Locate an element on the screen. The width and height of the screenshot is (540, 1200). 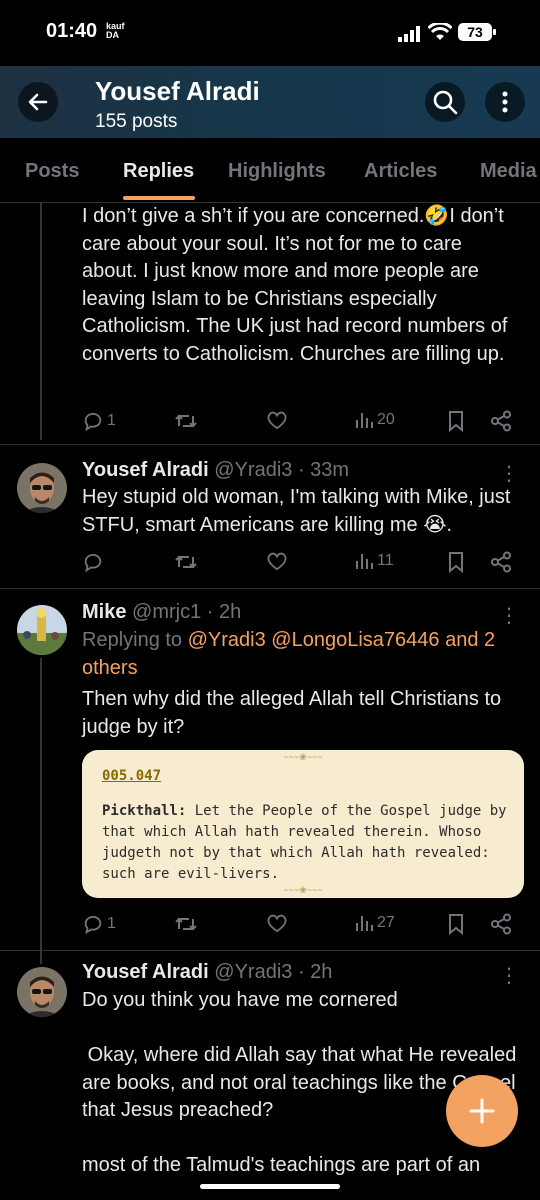
tab-posts: Posts is located at coordinates (52, 171).